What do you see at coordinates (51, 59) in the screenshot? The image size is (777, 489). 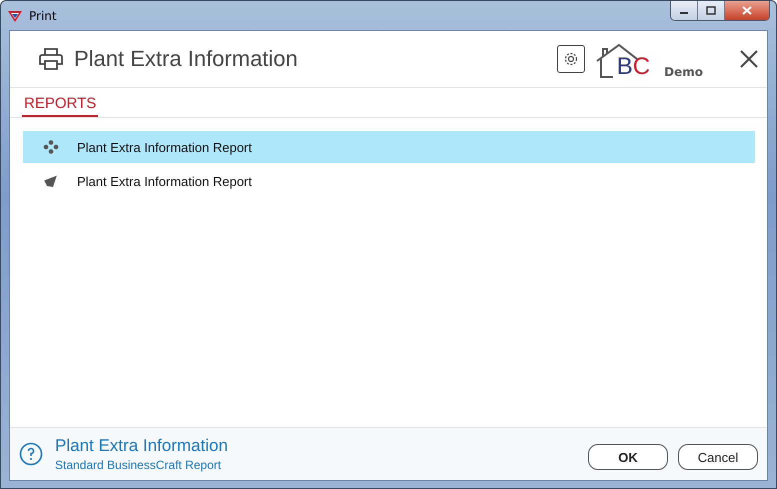 I see `printer-icon` at bounding box center [51, 59].